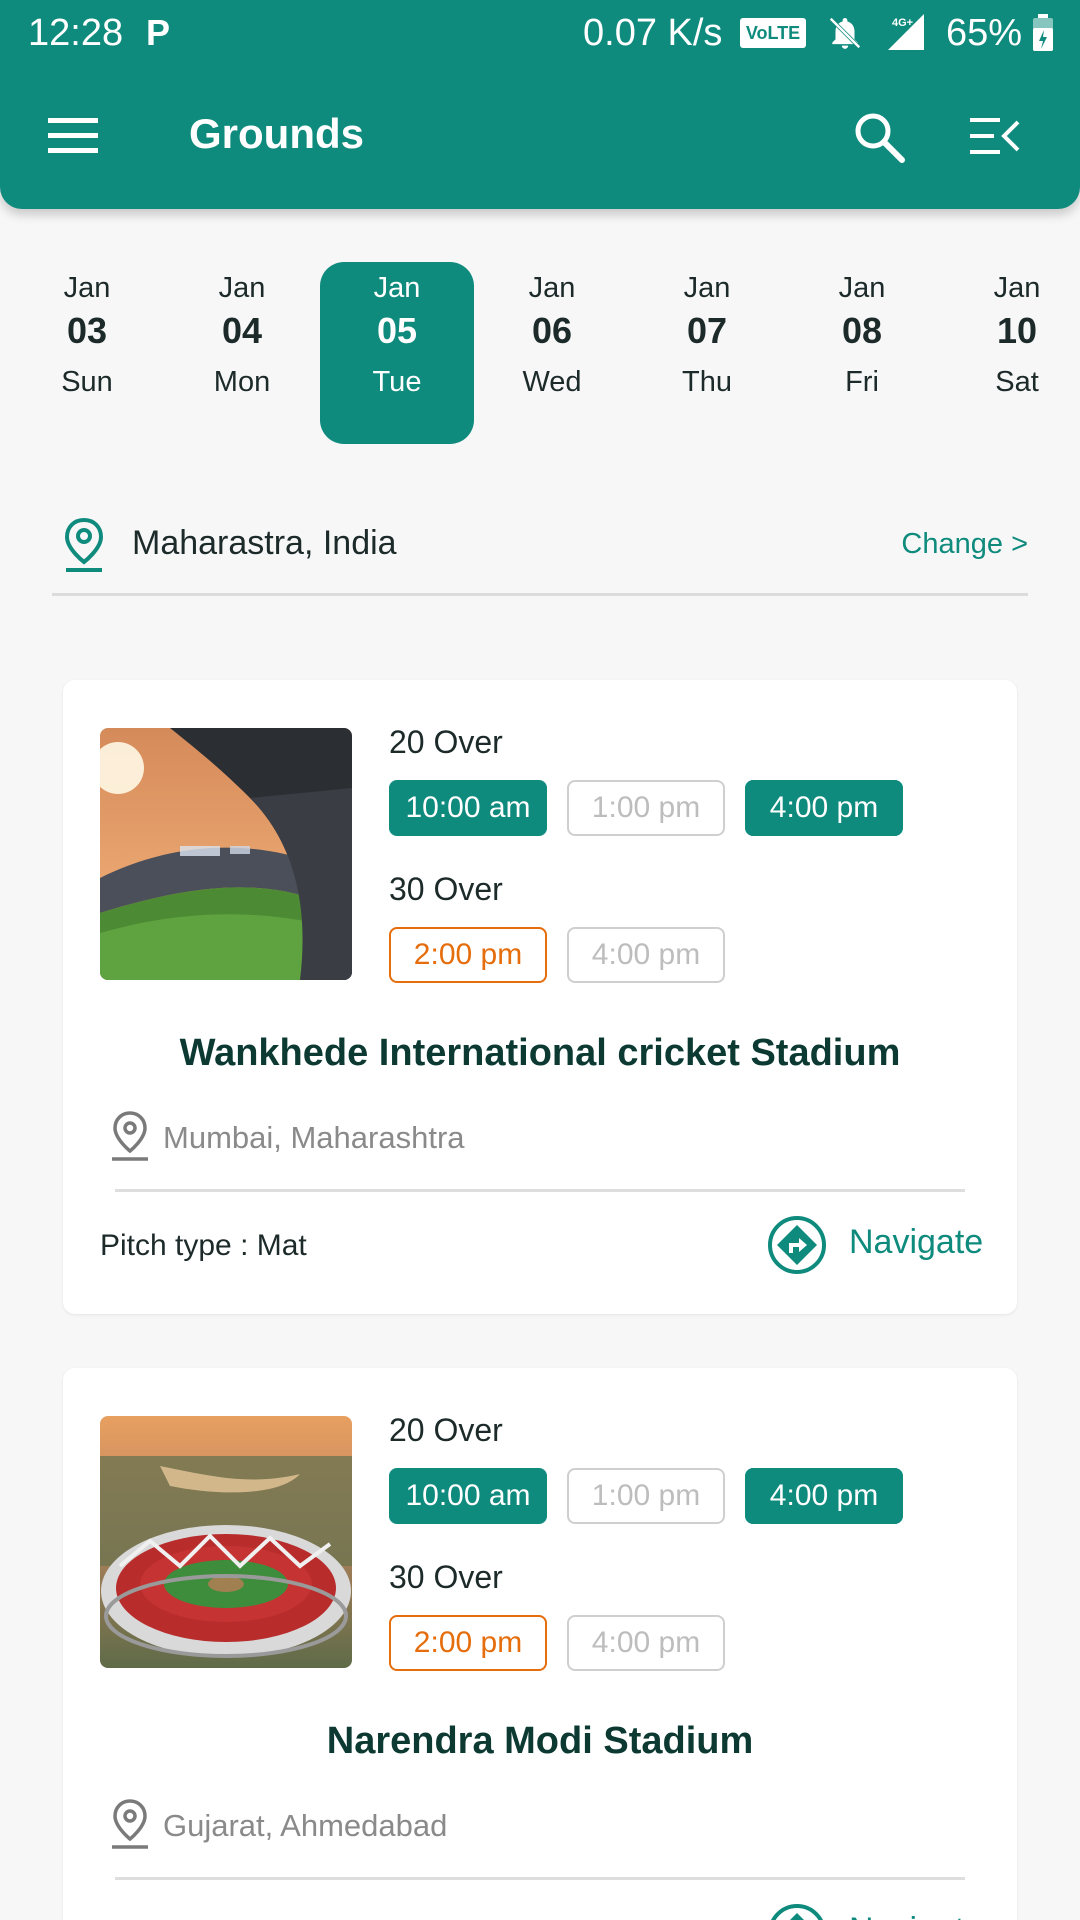  I want to click on date-day: 07, so click(707, 330).